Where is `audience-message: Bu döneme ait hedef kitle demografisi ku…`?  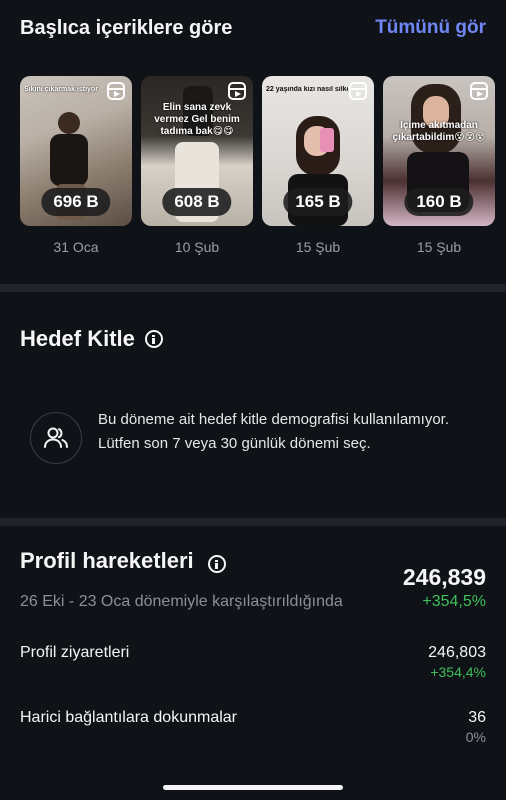
audience-message: Bu döneme ait hedef kitle demografisi ku… is located at coordinates (274, 431).